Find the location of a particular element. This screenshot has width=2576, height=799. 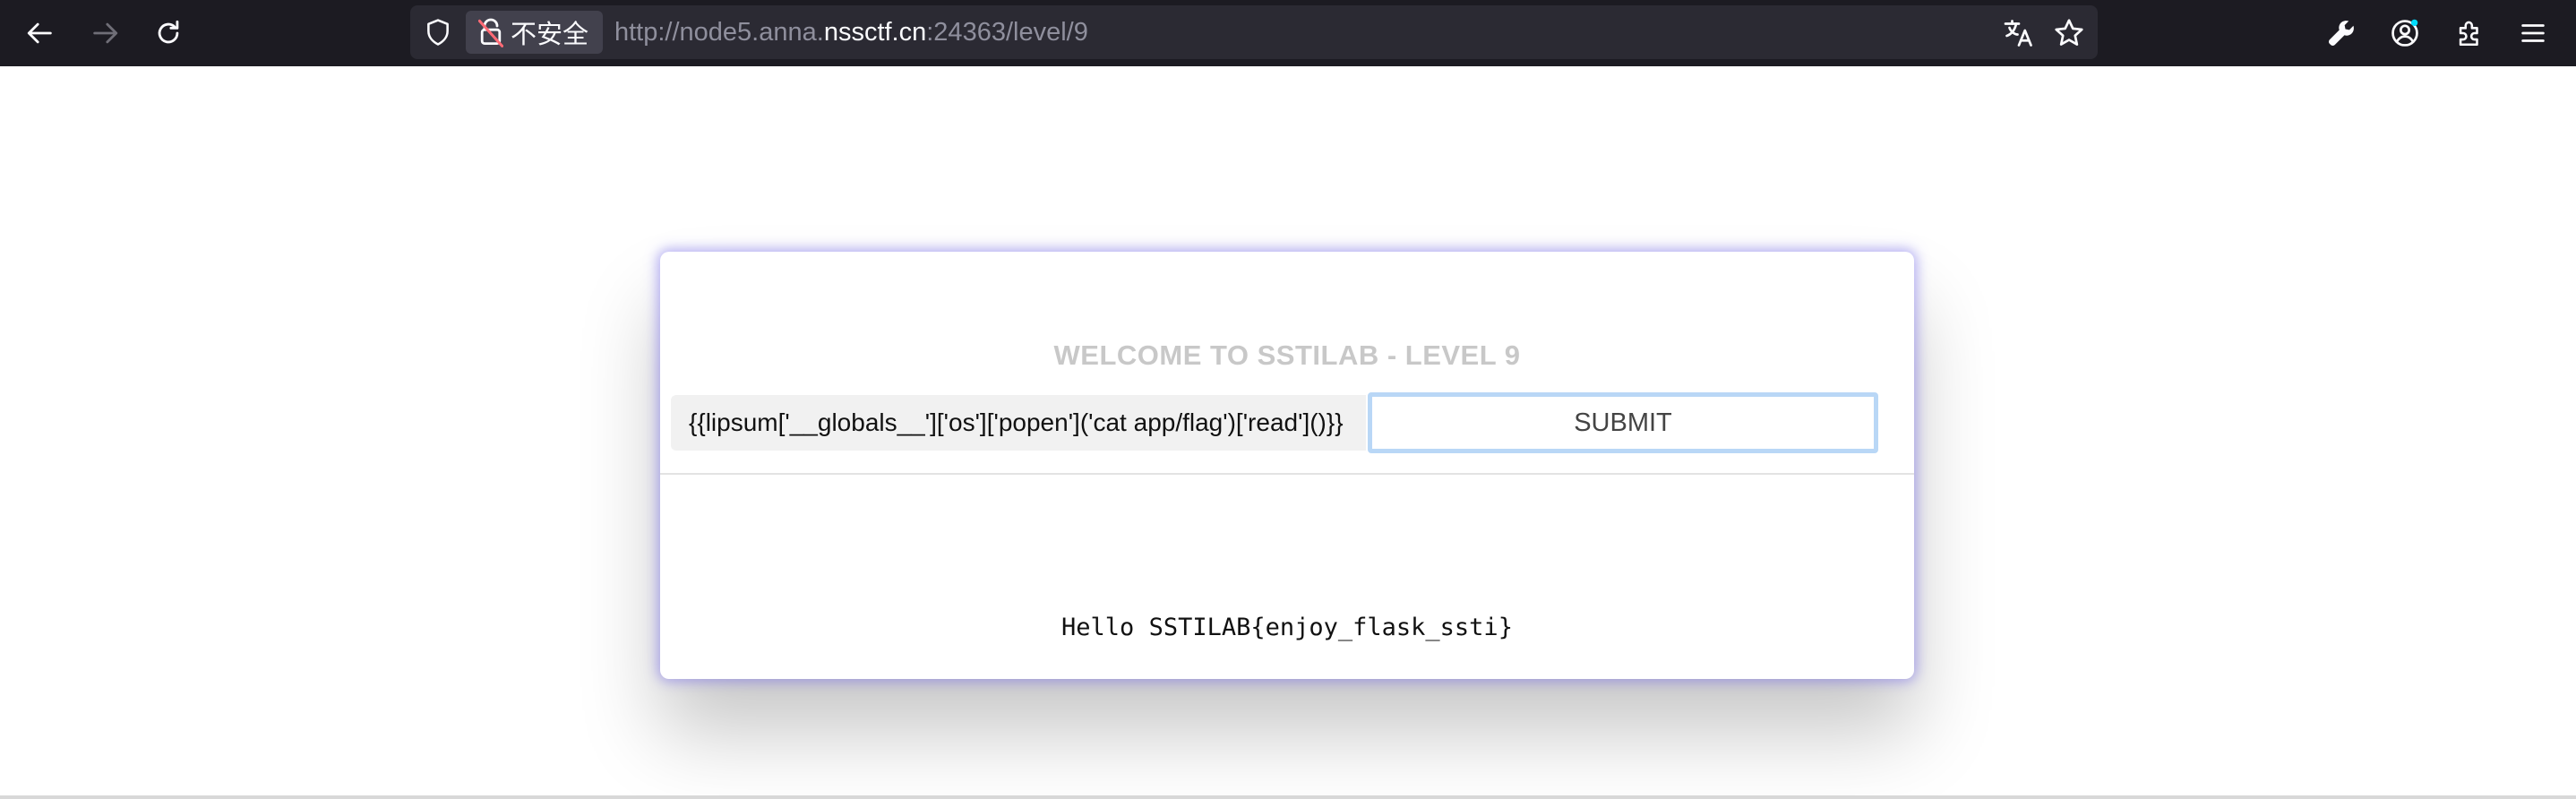

window-bottom-border is located at coordinates (1288, 797).